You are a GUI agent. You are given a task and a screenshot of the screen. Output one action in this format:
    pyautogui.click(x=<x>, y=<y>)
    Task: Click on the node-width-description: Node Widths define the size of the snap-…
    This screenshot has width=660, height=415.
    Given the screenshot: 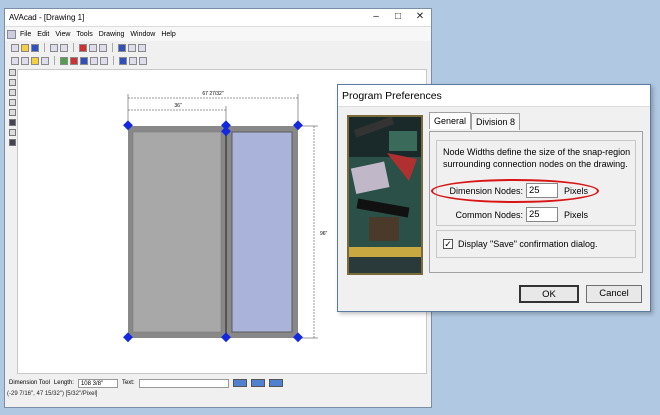 What is the action you would take?
    pyautogui.click(x=537, y=158)
    